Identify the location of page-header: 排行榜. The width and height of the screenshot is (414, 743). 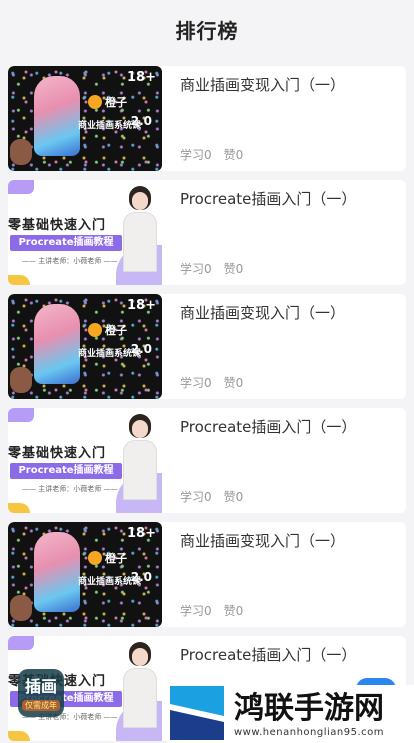
(207, 29).